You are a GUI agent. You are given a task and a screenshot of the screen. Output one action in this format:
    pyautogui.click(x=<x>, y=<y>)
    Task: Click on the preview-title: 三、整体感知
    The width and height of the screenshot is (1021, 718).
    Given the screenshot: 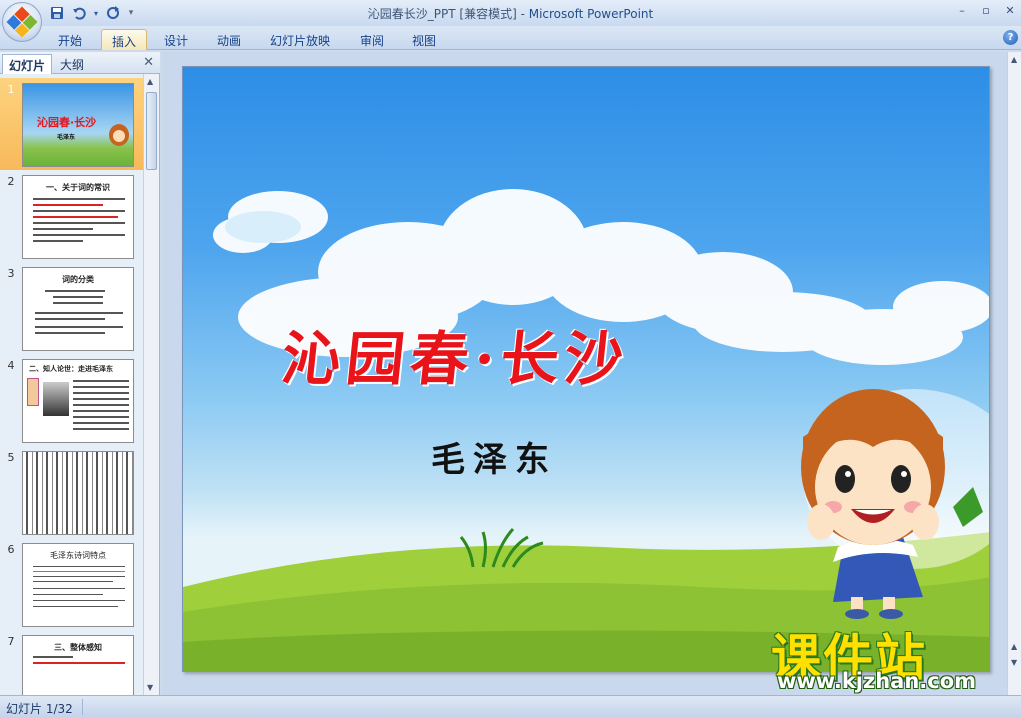 What is the action you would take?
    pyautogui.click(x=78, y=647)
    